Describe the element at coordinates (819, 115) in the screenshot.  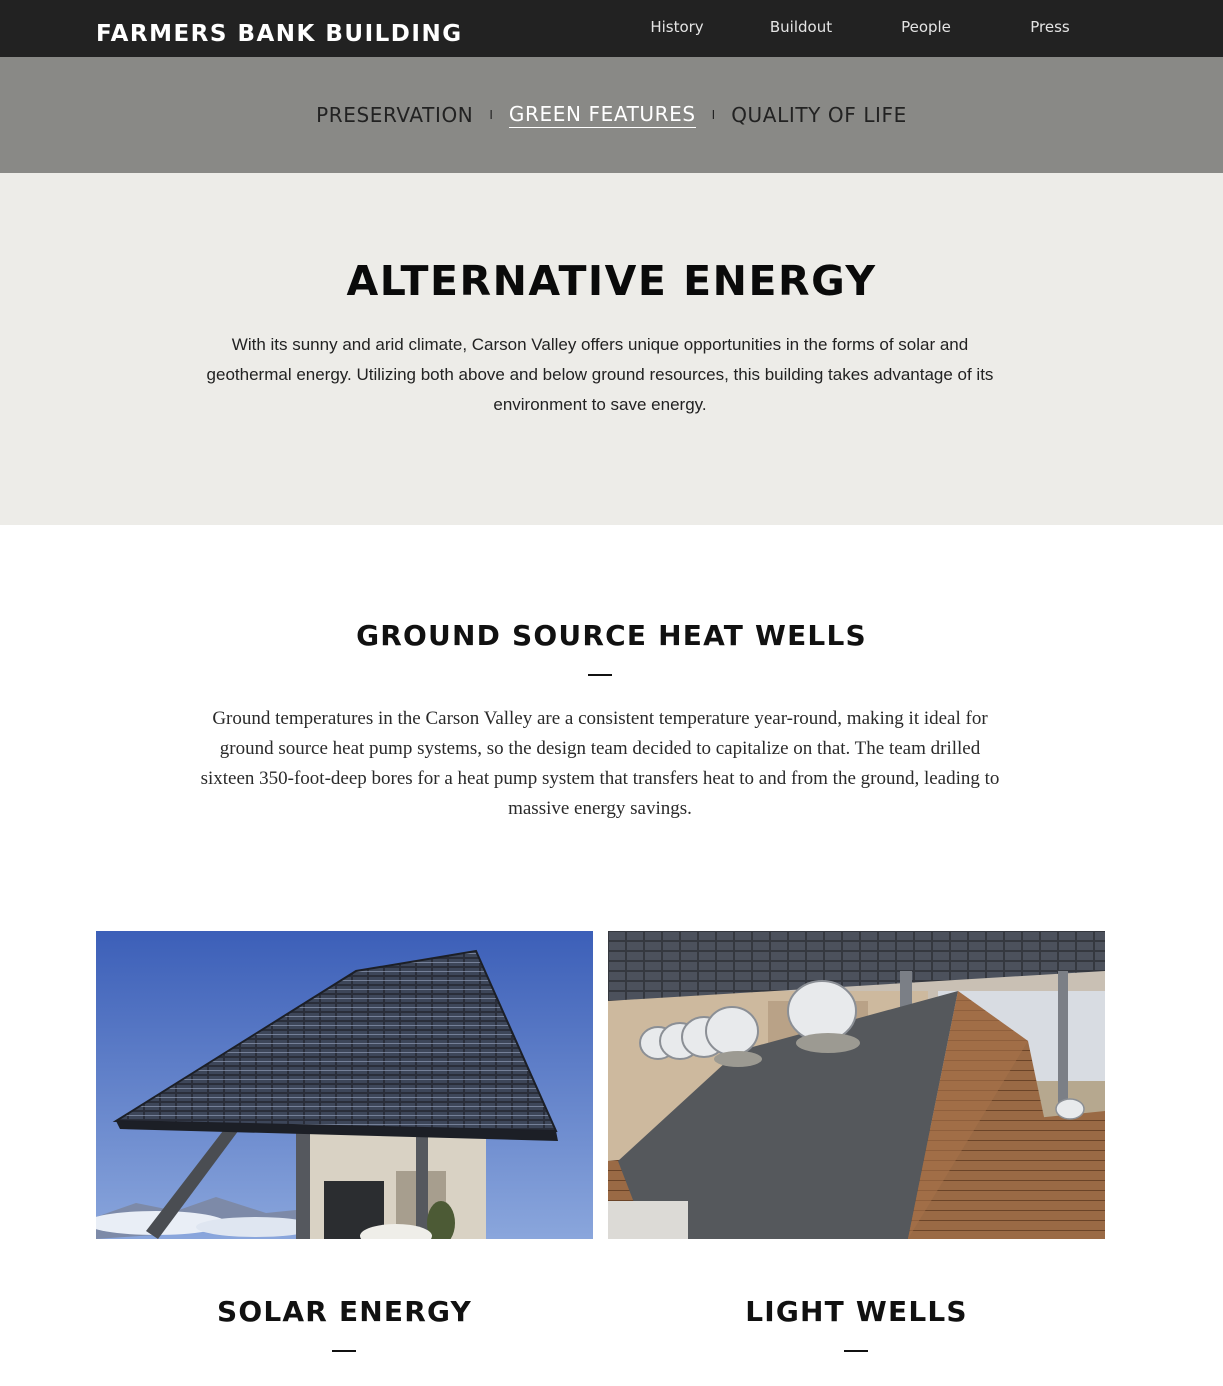
I see `subnav-item-quality-of-life: QUALITY OF LIFE` at that location.